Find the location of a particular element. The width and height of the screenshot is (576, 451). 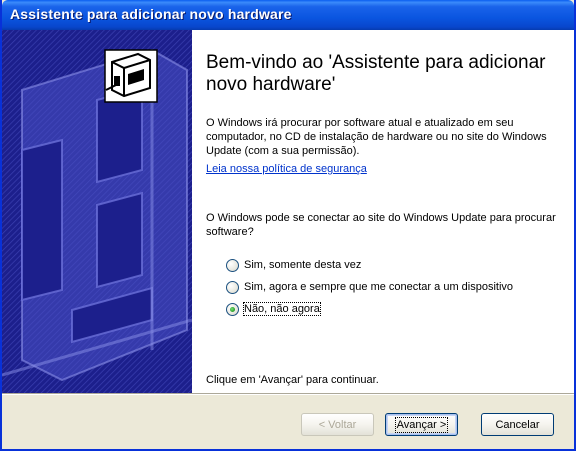

window-title: Assistente para adicionar novo hardware is located at coordinates (151, 14).